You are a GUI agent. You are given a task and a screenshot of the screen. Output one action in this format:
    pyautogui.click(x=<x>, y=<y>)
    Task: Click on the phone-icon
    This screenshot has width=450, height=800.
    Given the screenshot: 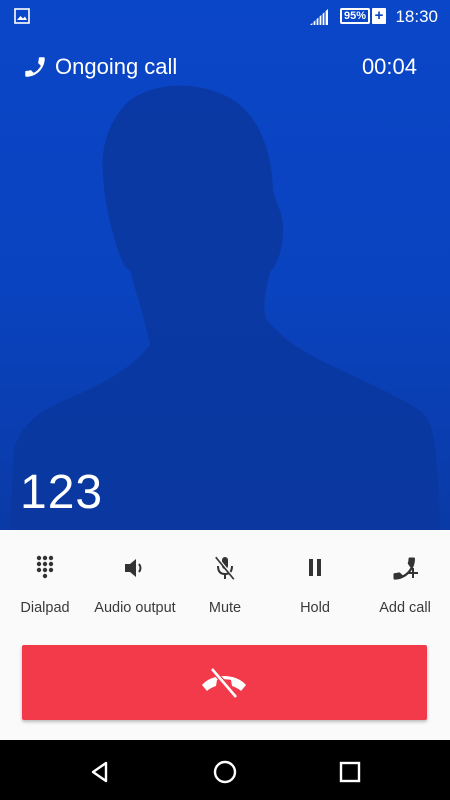 What is the action you would take?
    pyautogui.click(x=35, y=67)
    